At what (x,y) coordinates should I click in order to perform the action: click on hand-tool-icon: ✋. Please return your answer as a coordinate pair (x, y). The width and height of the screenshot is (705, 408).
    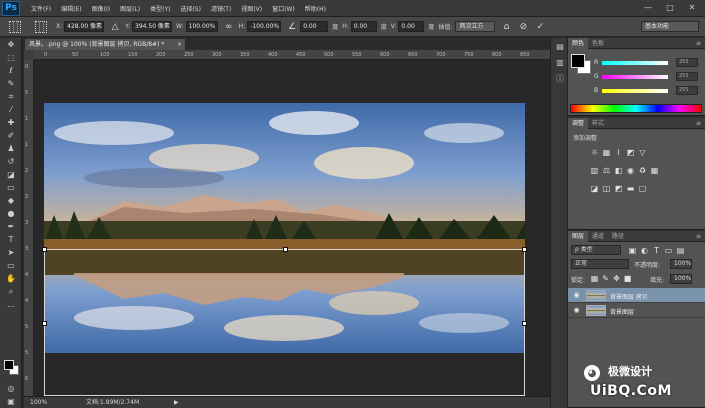
    Looking at the image, I should click on (11, 278).